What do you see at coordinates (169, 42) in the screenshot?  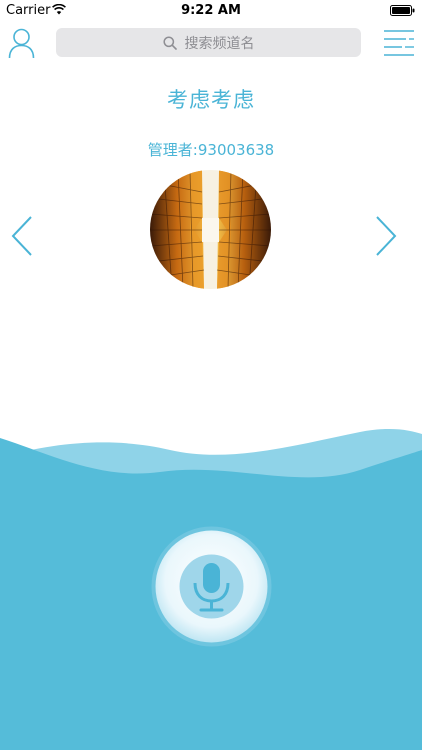 I see `search-icon` at bounding box center [169, 42].